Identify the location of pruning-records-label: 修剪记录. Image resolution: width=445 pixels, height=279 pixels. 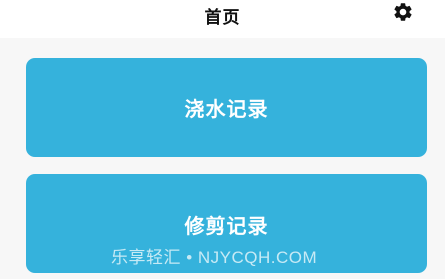
(226, 226).